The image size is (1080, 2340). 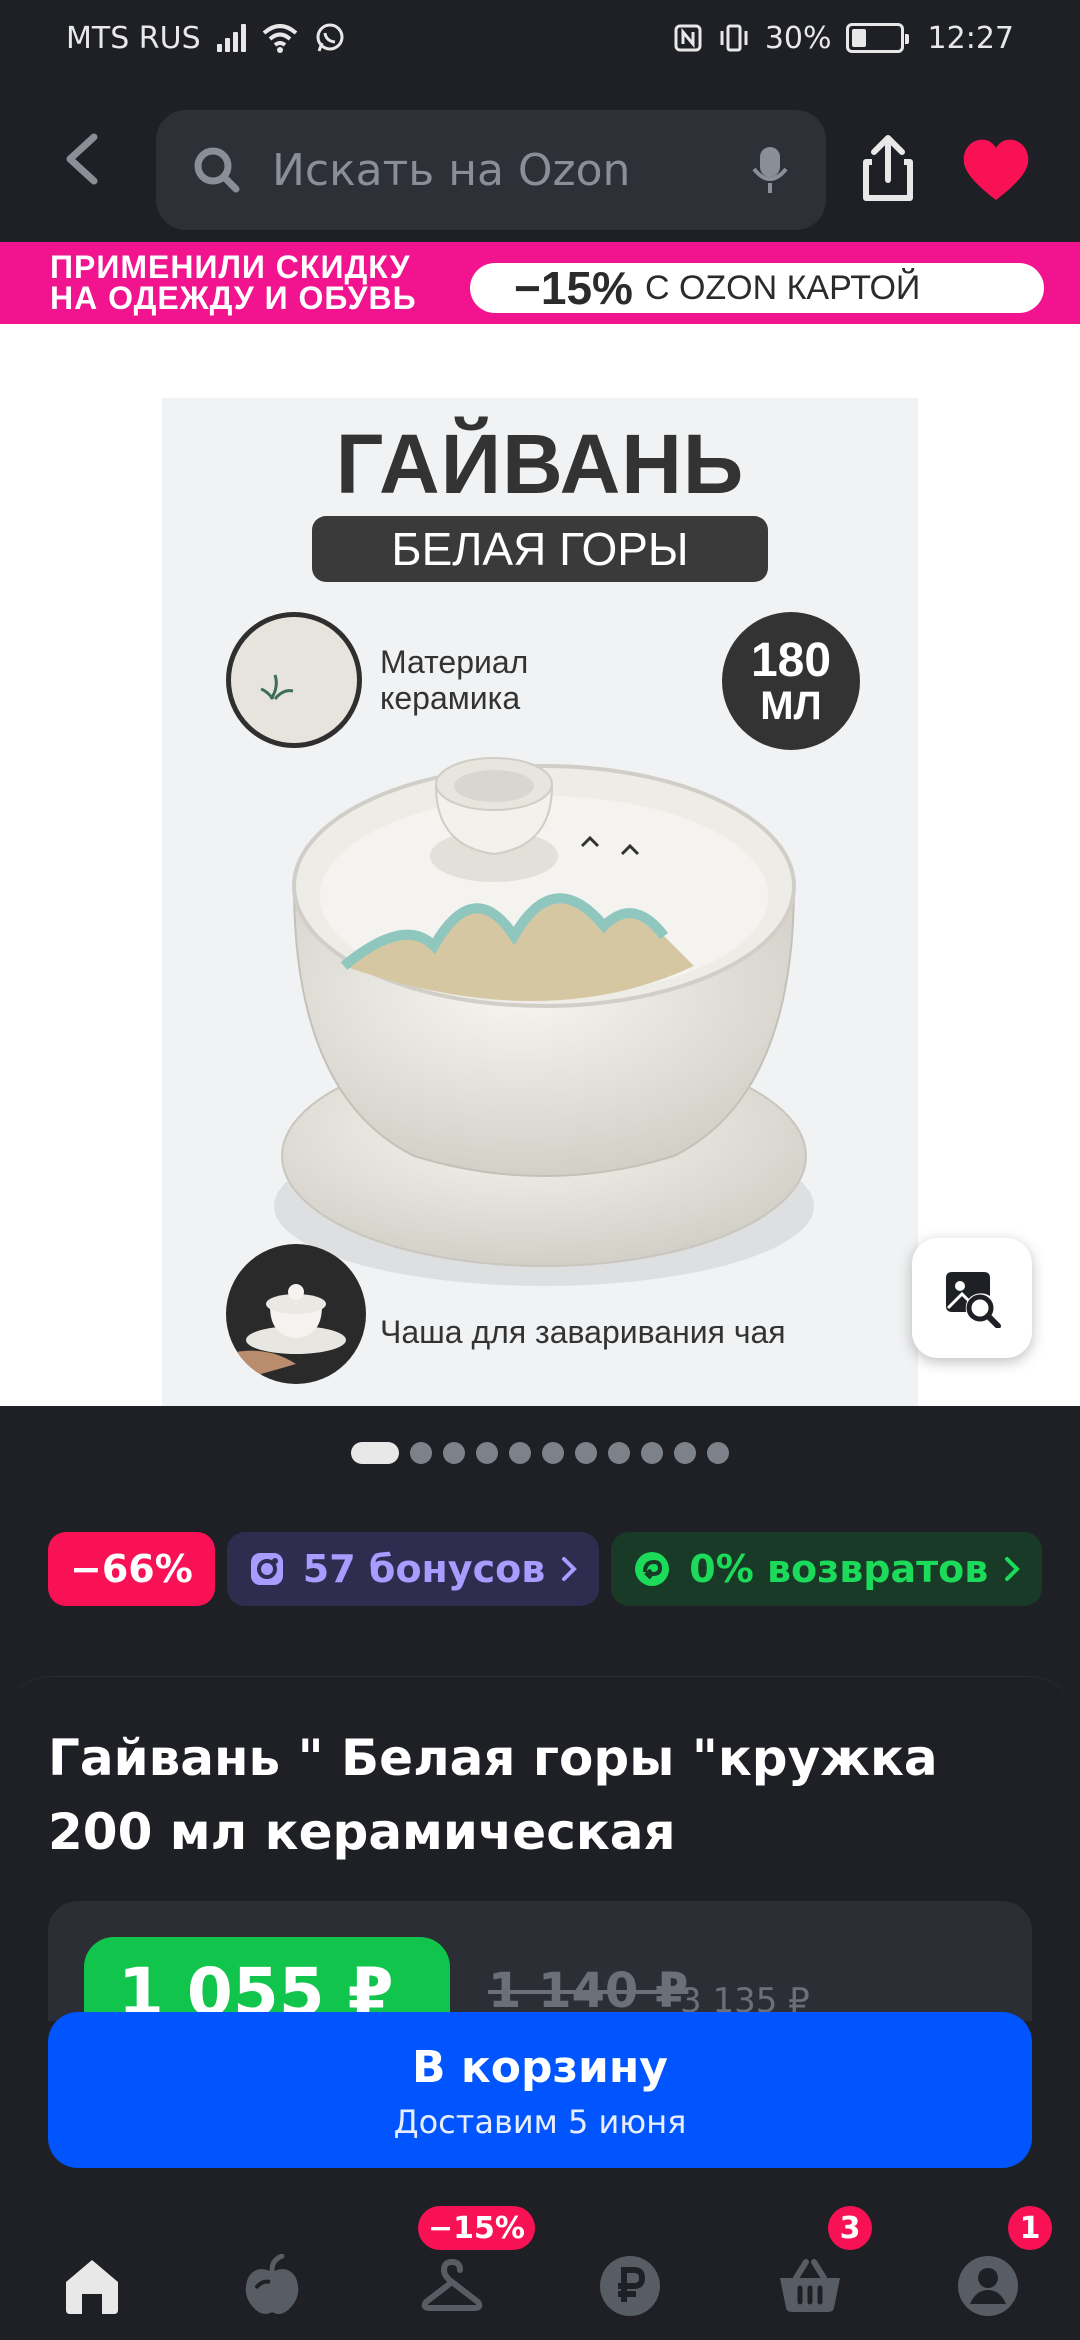 What do you see at coordinates (540, 2270) in the screenshot?
I see `bottom-navigation: −15% 3 1` at bounding box center [540, 2270].